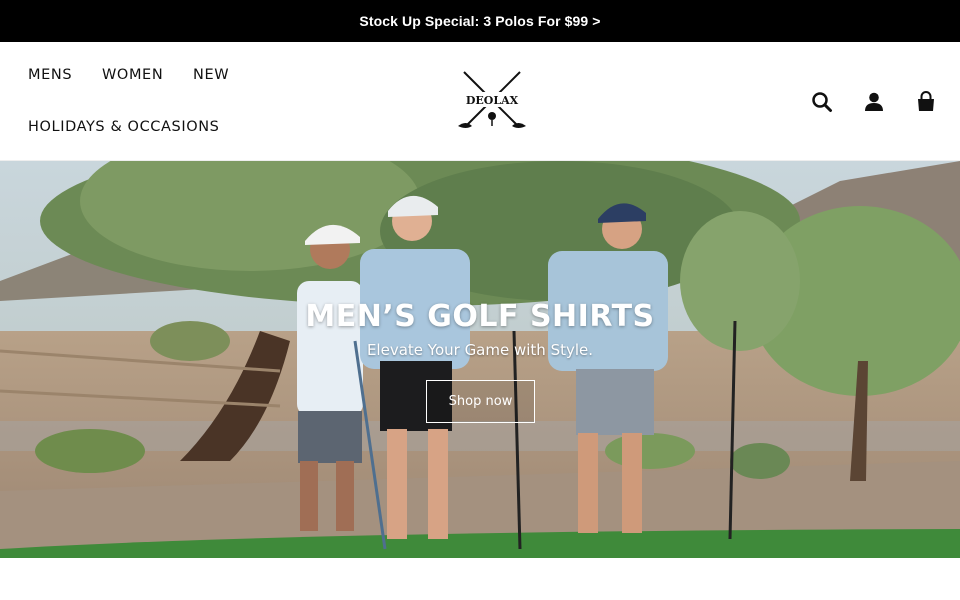 This screenshot has width=960, height=600. What do you see at coordinates (480, 401) in the screenshot?
I see `shop-now-button: Shop now` at bounding box center [480, 401].